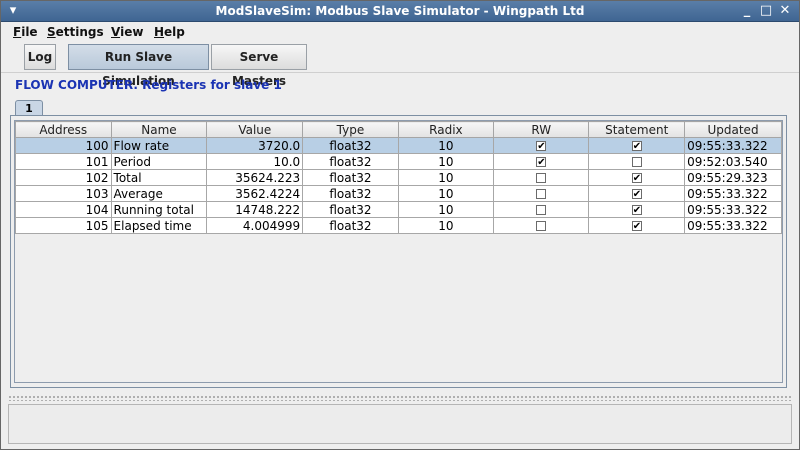 The width and height of the screenshot is (800, 450). I want to click on cell-value: 10.0, so click(255, 161).